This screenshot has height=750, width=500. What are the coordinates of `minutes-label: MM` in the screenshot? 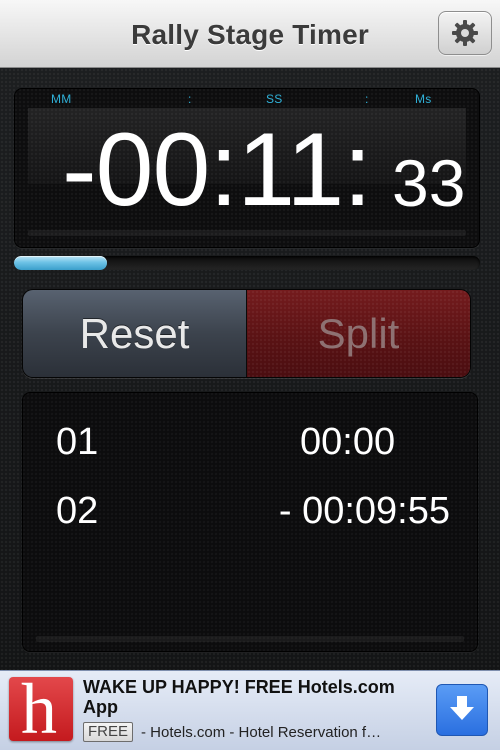 It's located at (61, 99).